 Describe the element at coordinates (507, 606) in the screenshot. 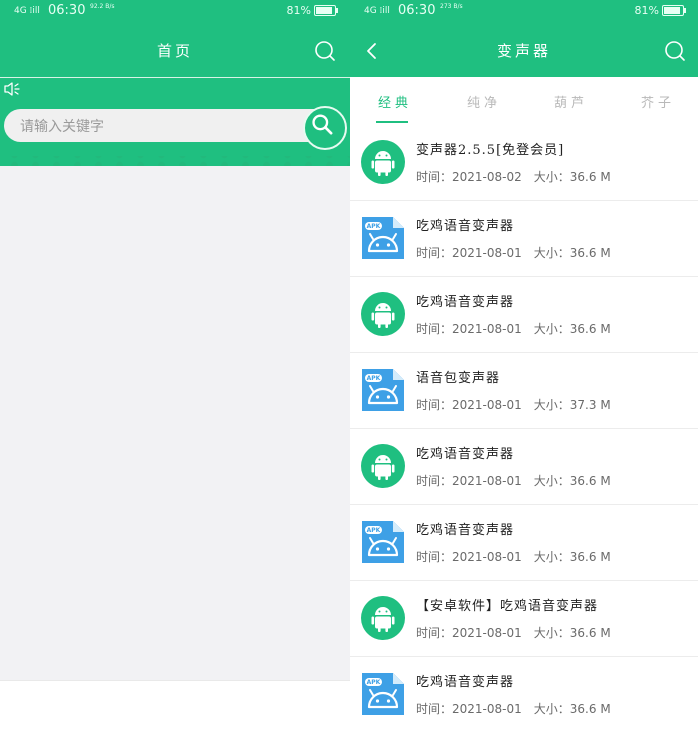

I see `item-title: 【安卓软件】吃鸡语音变声器` at that location.